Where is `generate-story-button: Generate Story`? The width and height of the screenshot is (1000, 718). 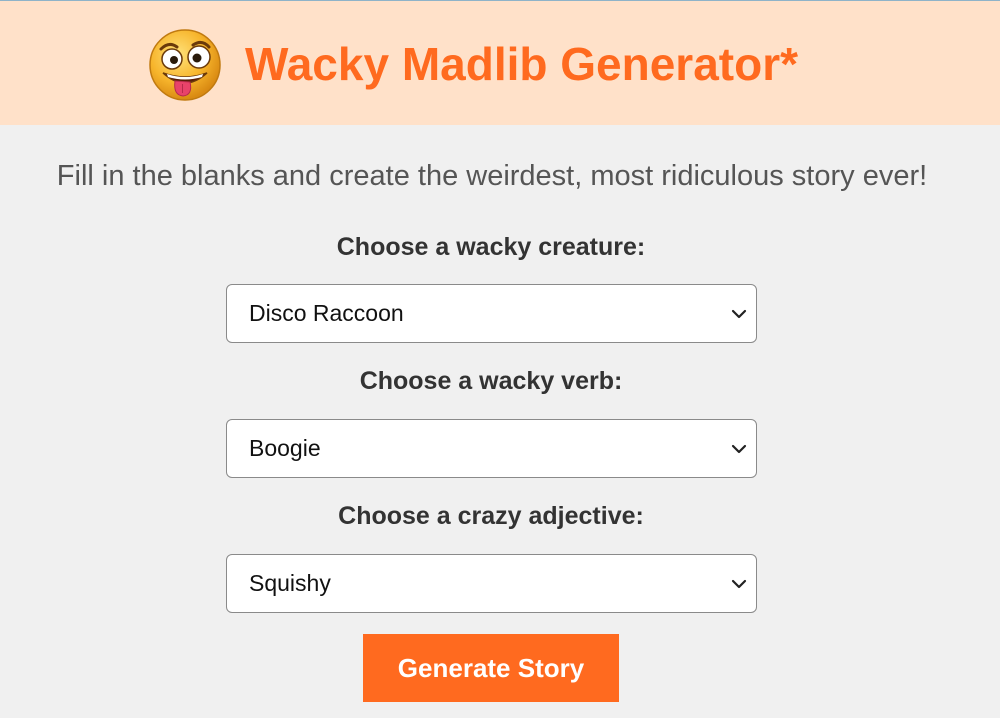
generate-story-button: Generate Story is located at coordinates (491, 668).